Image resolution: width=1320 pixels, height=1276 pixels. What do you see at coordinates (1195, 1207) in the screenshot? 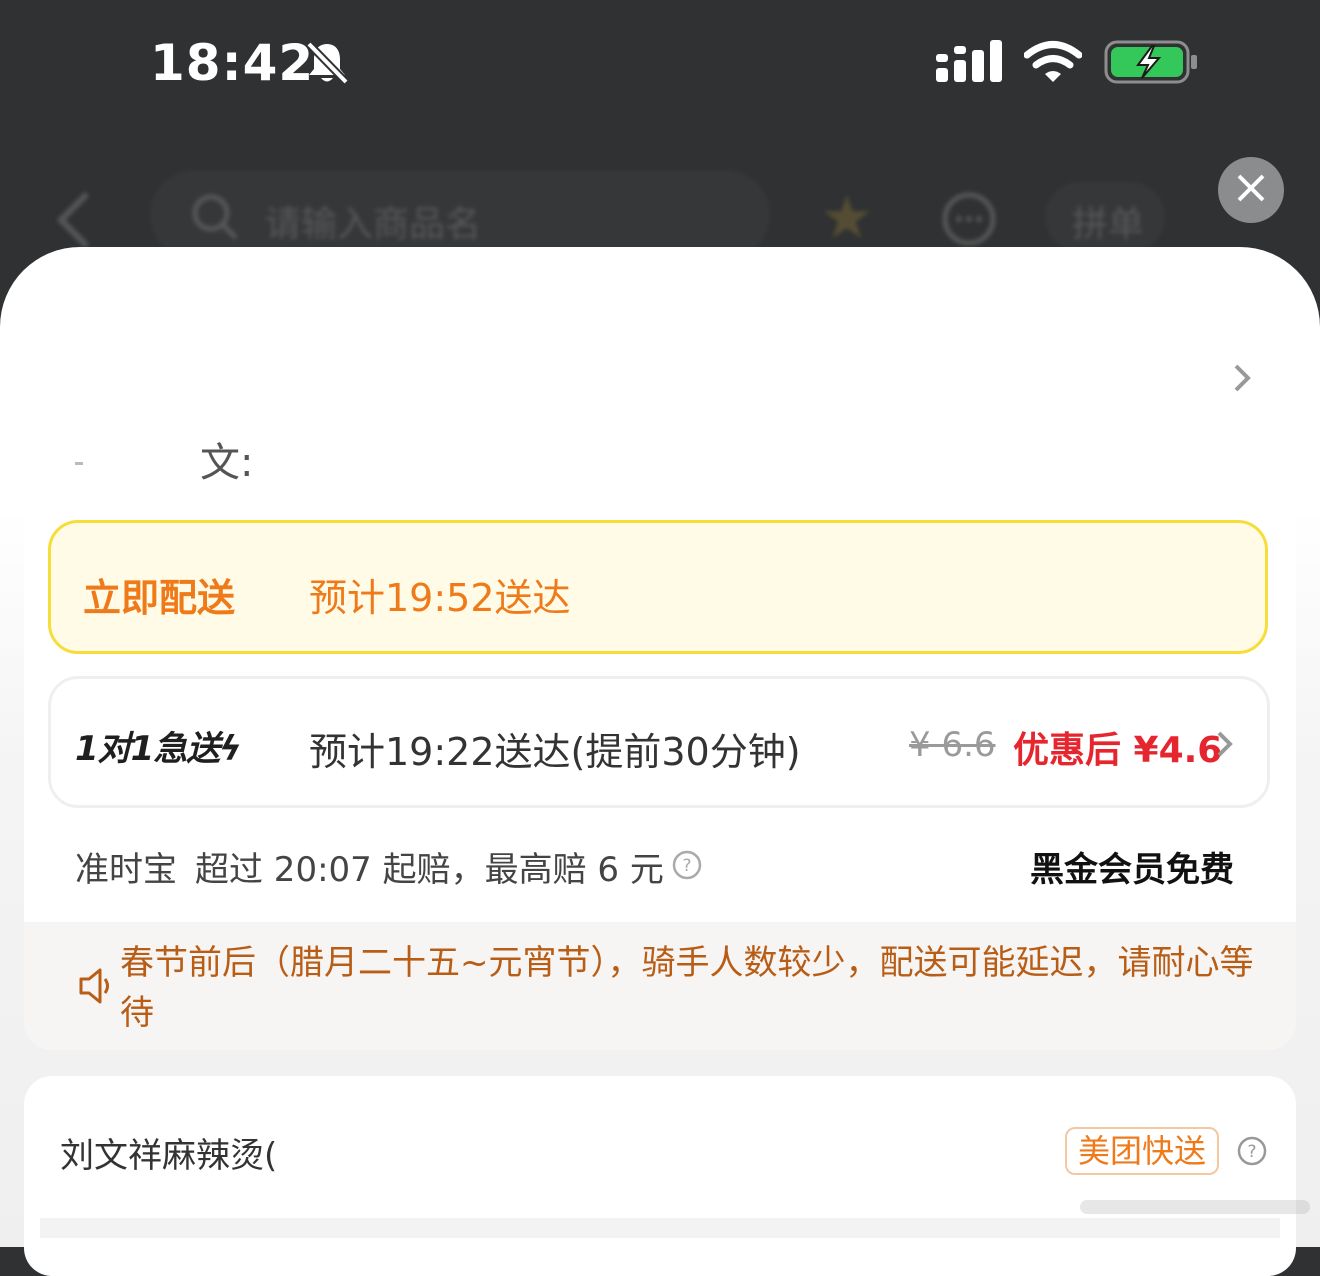
I see `watermark-graphic` at bounding box center [1195, 1207].